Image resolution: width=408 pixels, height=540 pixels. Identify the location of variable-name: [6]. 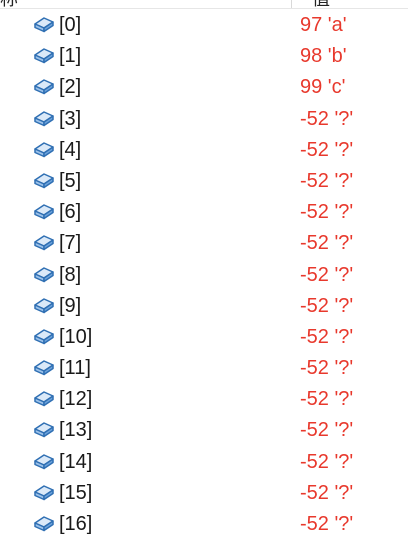
(70, 212).